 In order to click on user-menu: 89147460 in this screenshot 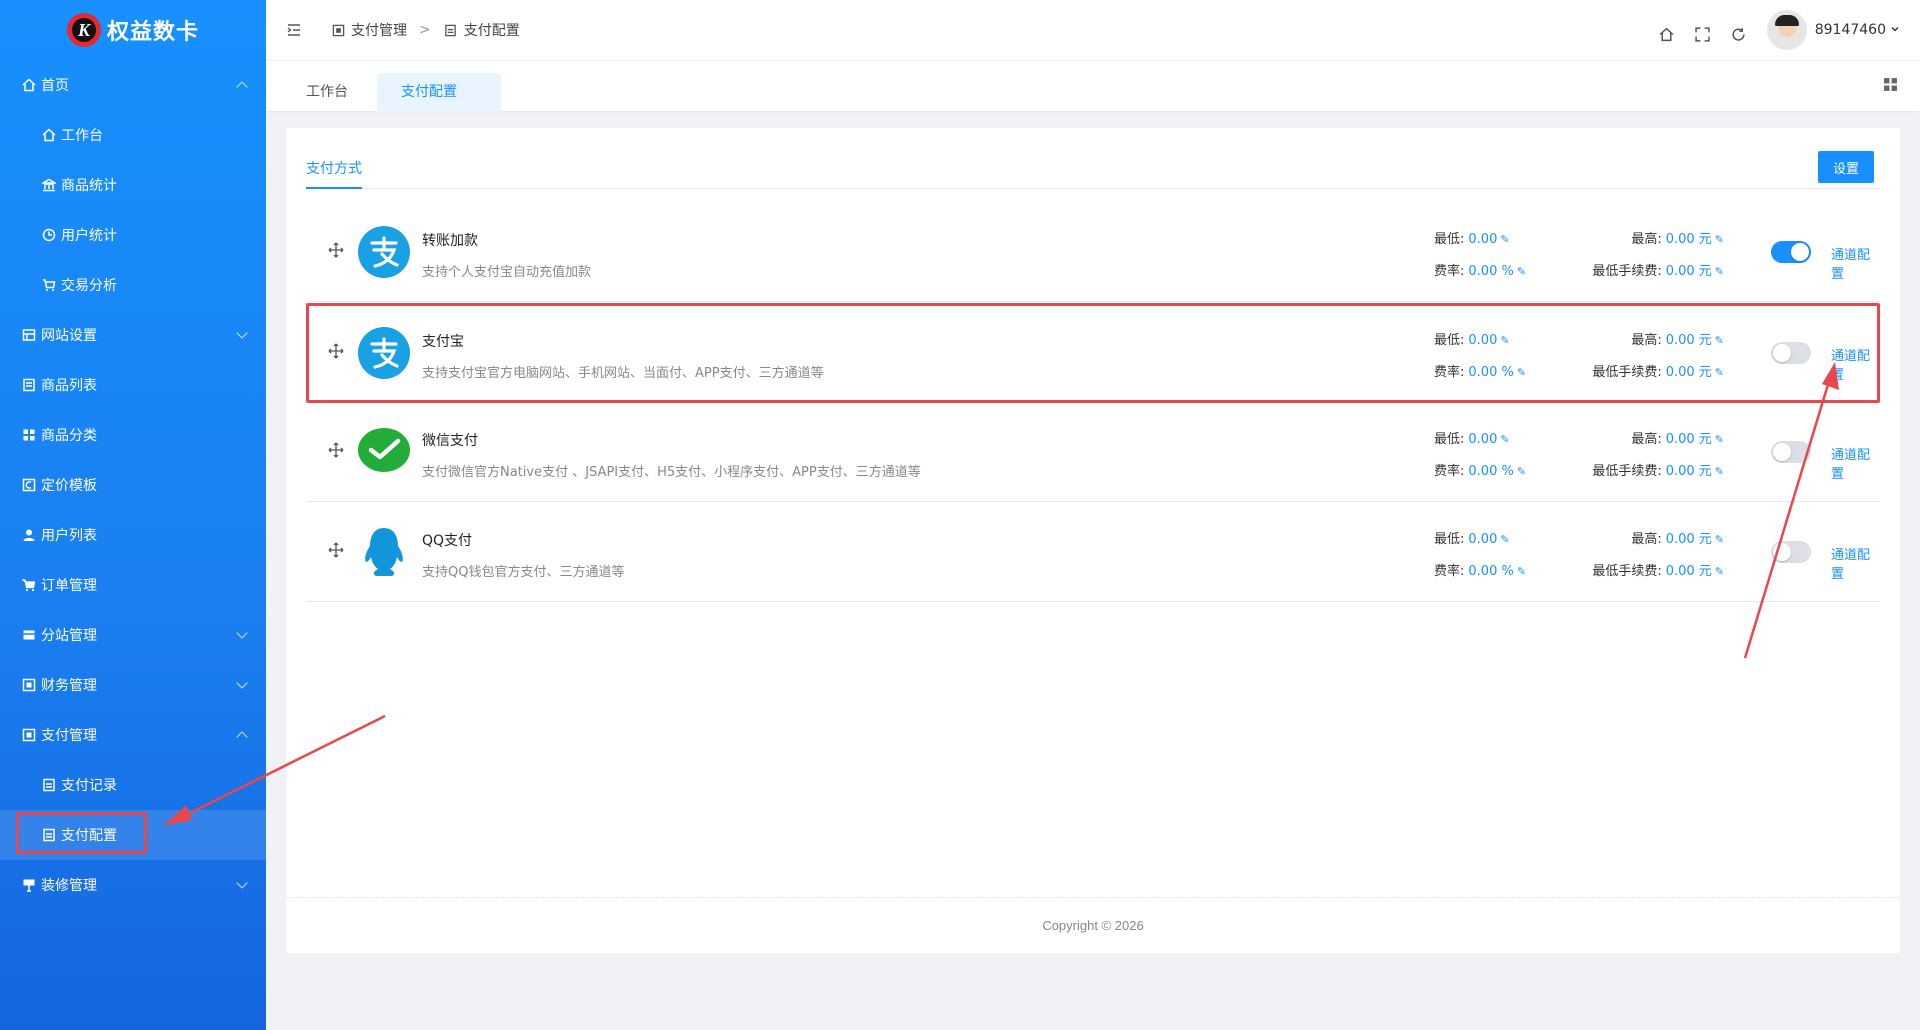, I will do `click(1857, 30)`.